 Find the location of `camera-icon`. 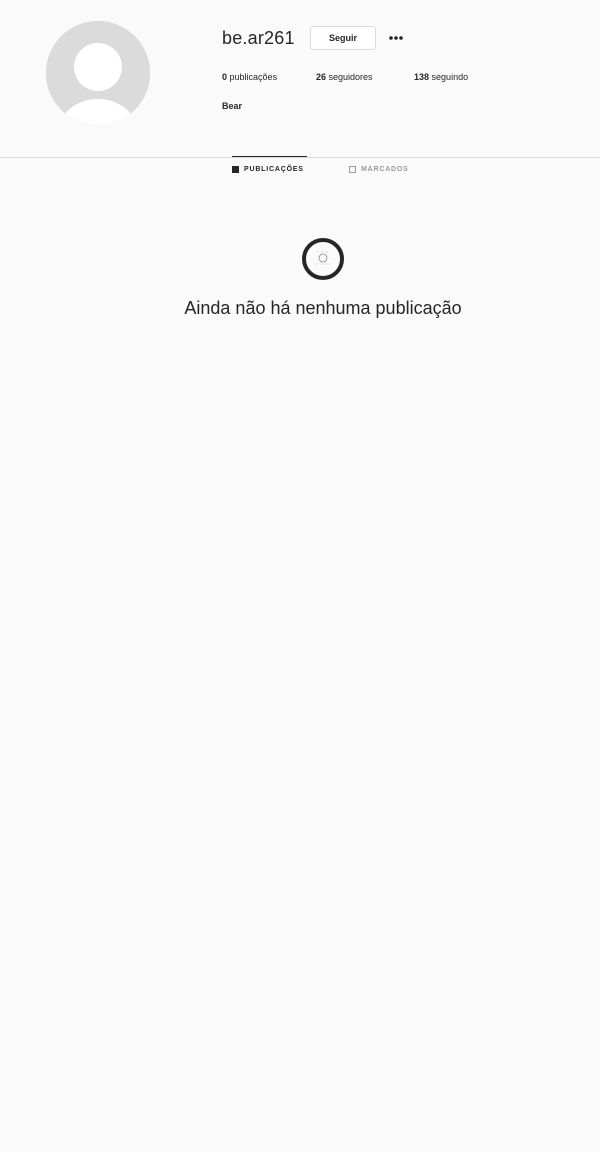

camera-icon is located at coordinates (323, 259).